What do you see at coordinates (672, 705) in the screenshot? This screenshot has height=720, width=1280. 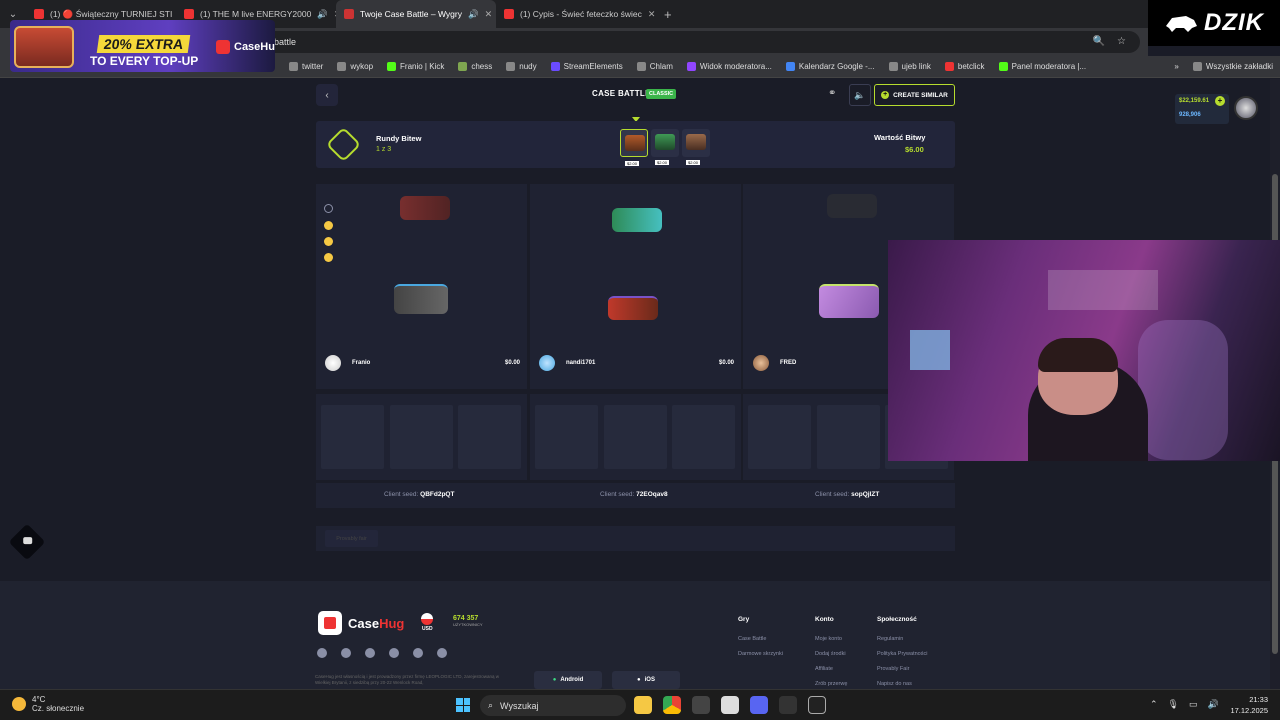 I see `chrome-icon` at bounding box center [672, 705].